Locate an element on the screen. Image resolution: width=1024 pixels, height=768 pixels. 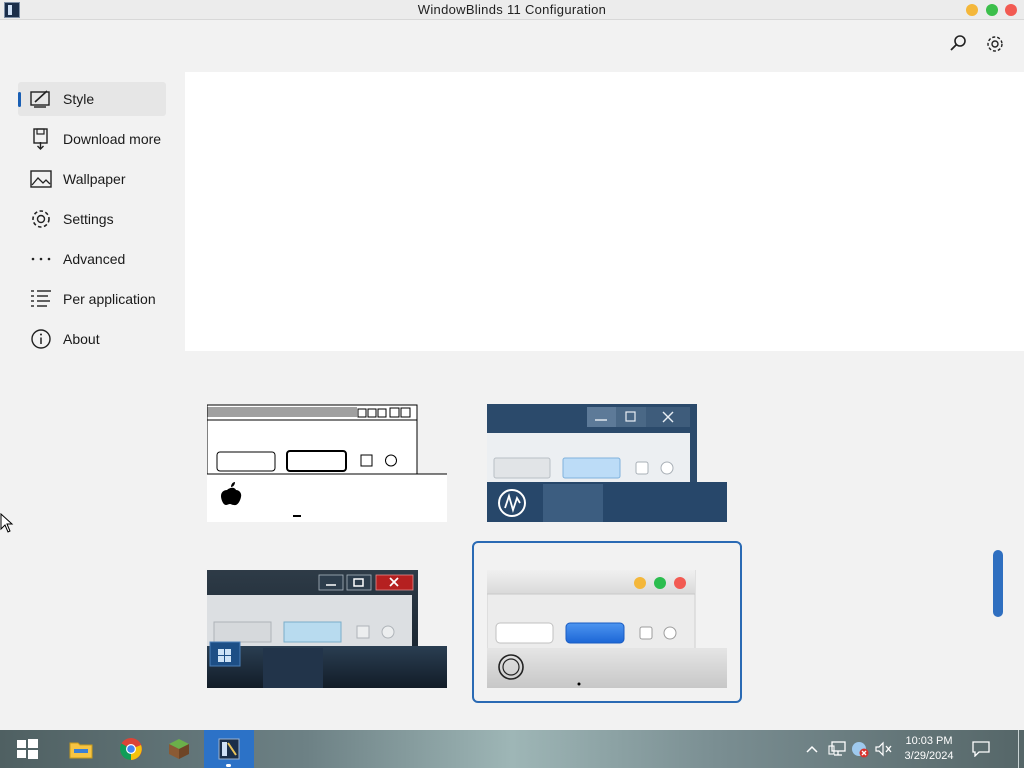
minecraft-icon is located at coordinates (179, 749).